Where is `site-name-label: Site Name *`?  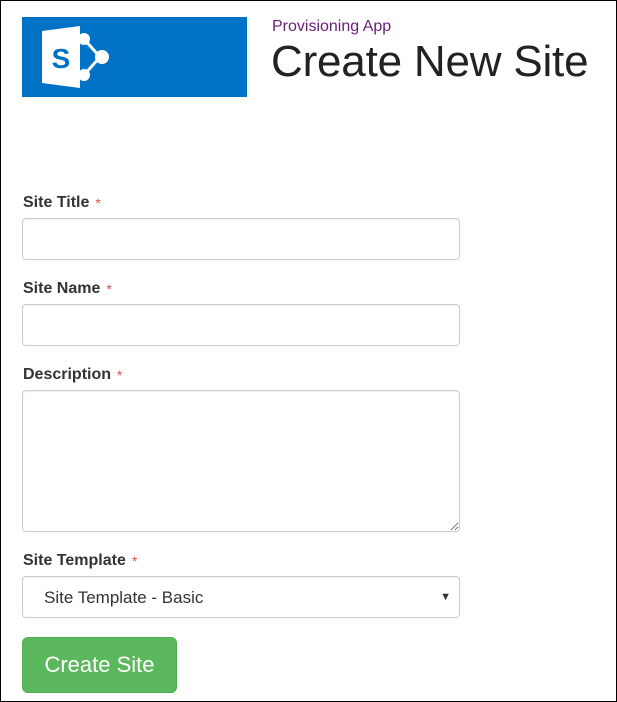 site-name-label: Site Name * is located at coordinates (67, 289).